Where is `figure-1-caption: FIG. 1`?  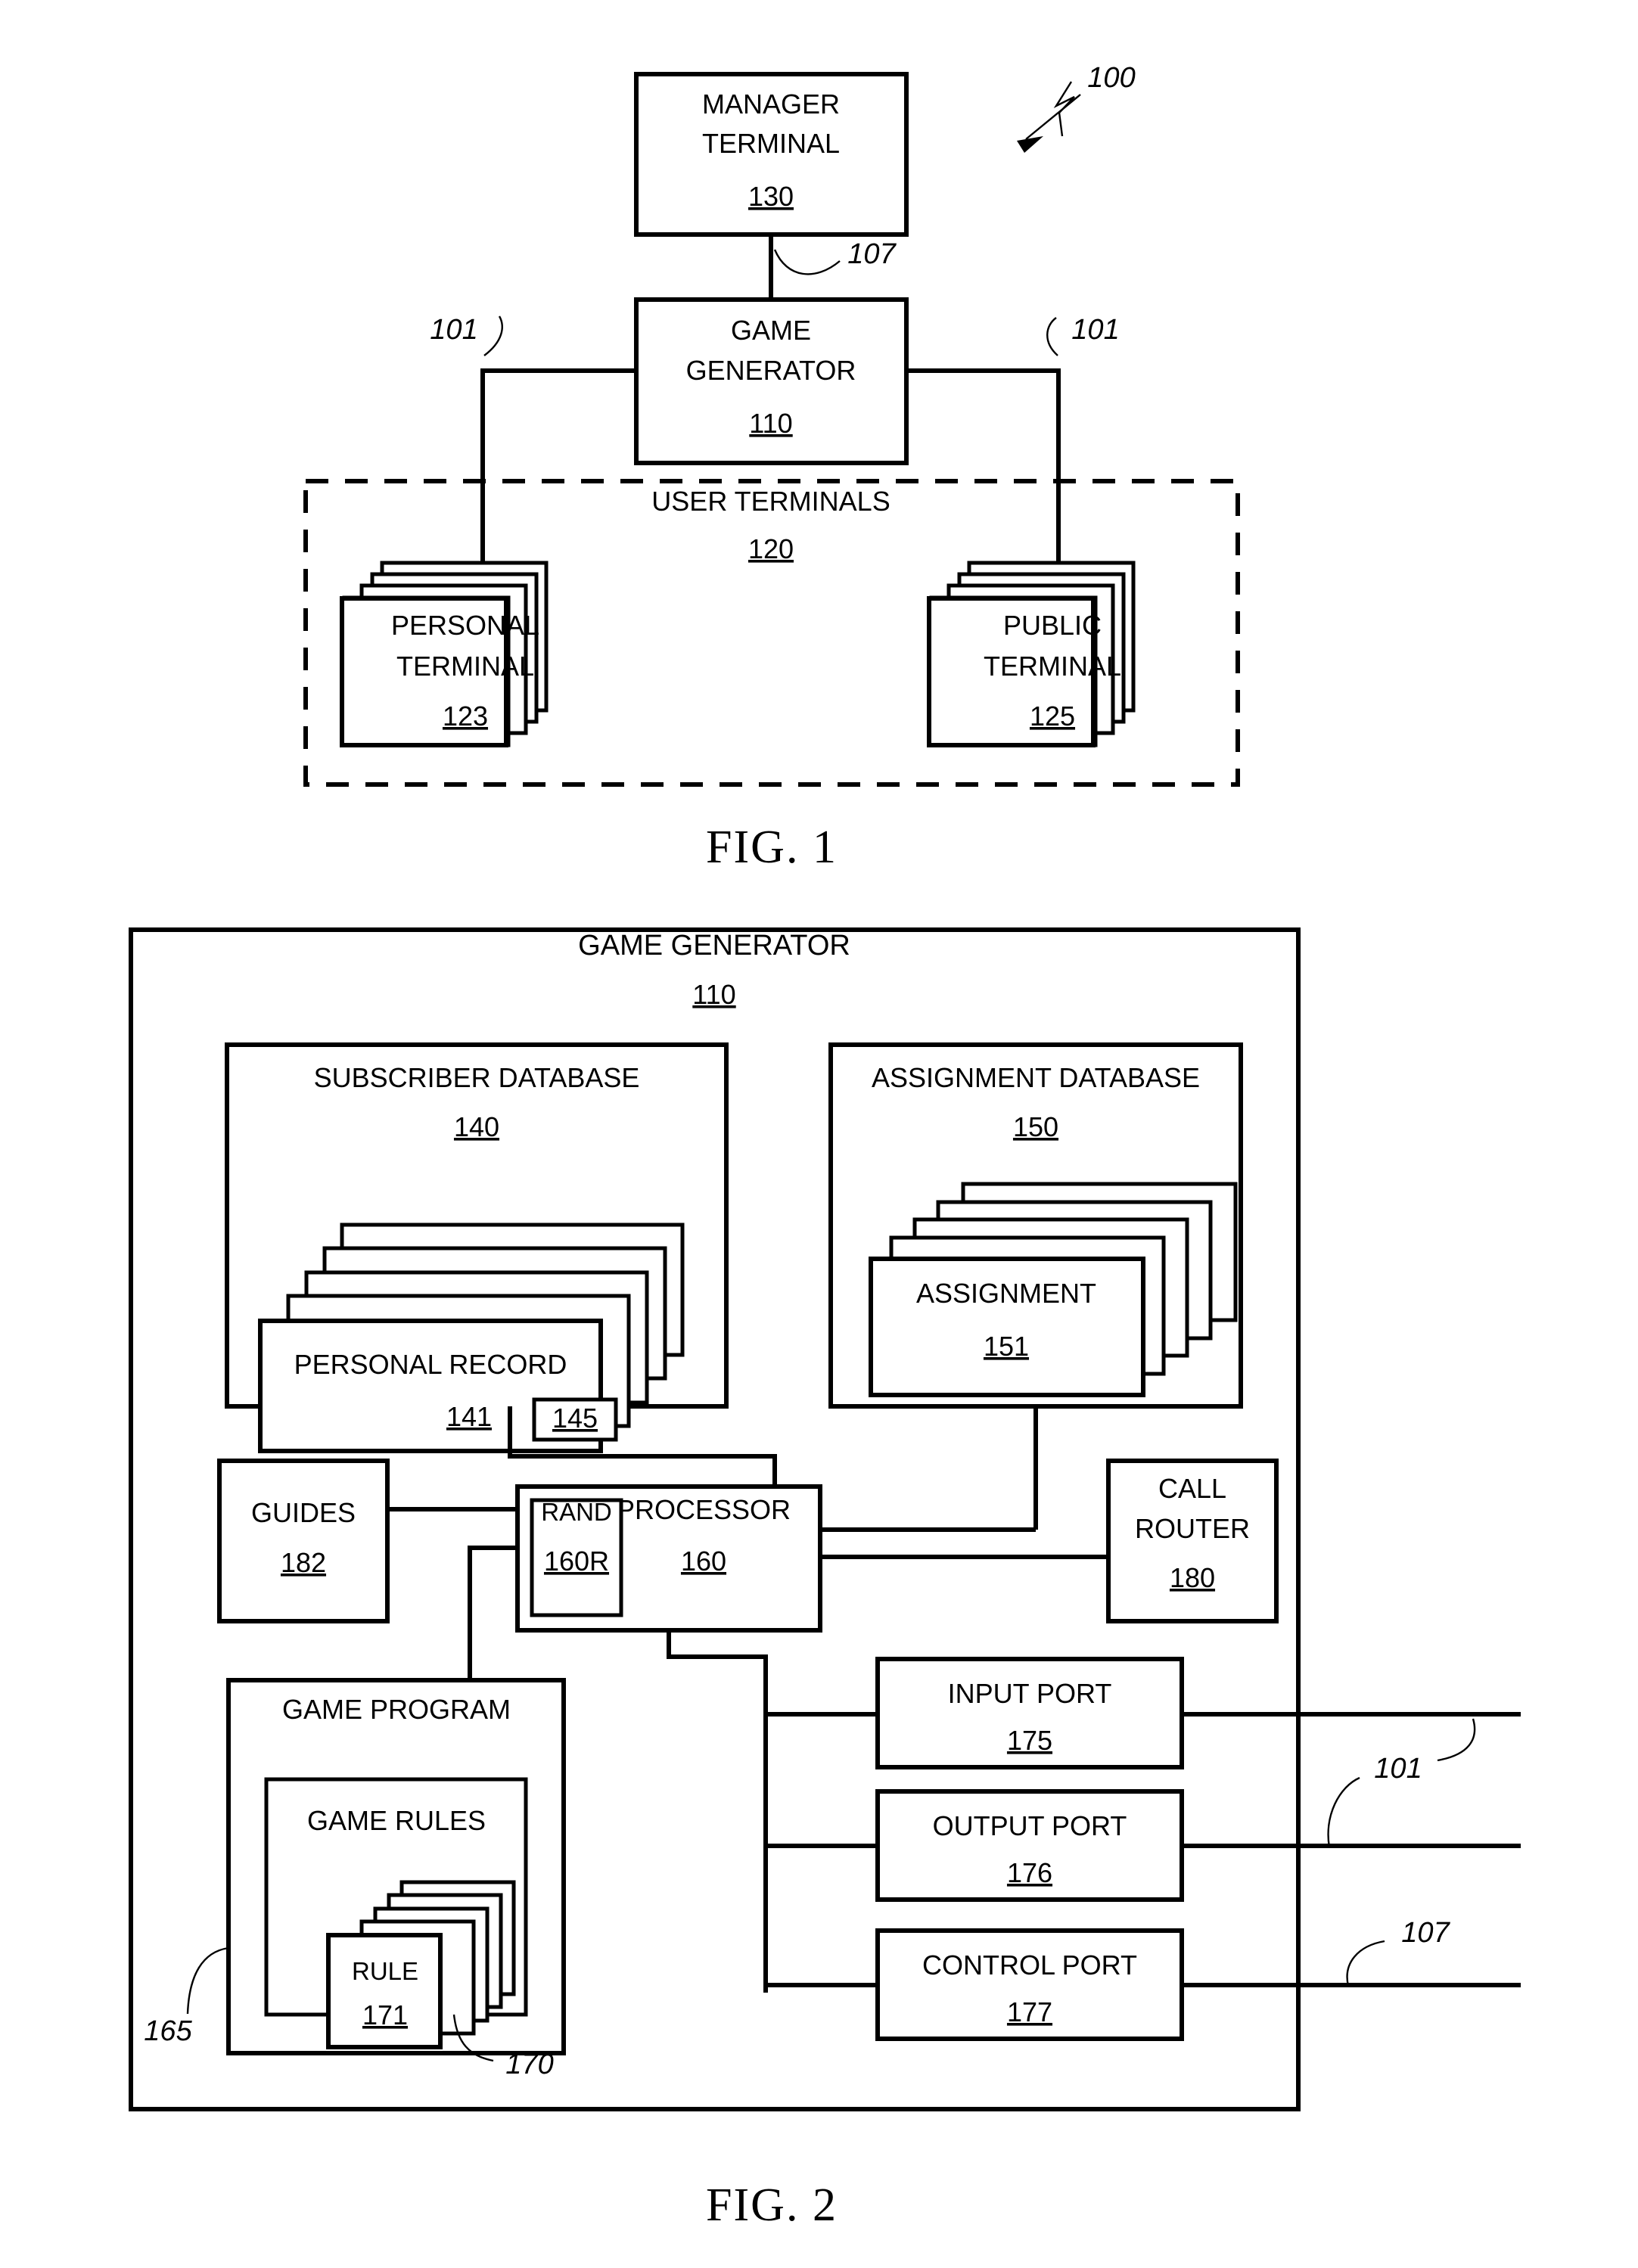 figure-1-caption: FIG. 1 is located at coordinates (772, 847).